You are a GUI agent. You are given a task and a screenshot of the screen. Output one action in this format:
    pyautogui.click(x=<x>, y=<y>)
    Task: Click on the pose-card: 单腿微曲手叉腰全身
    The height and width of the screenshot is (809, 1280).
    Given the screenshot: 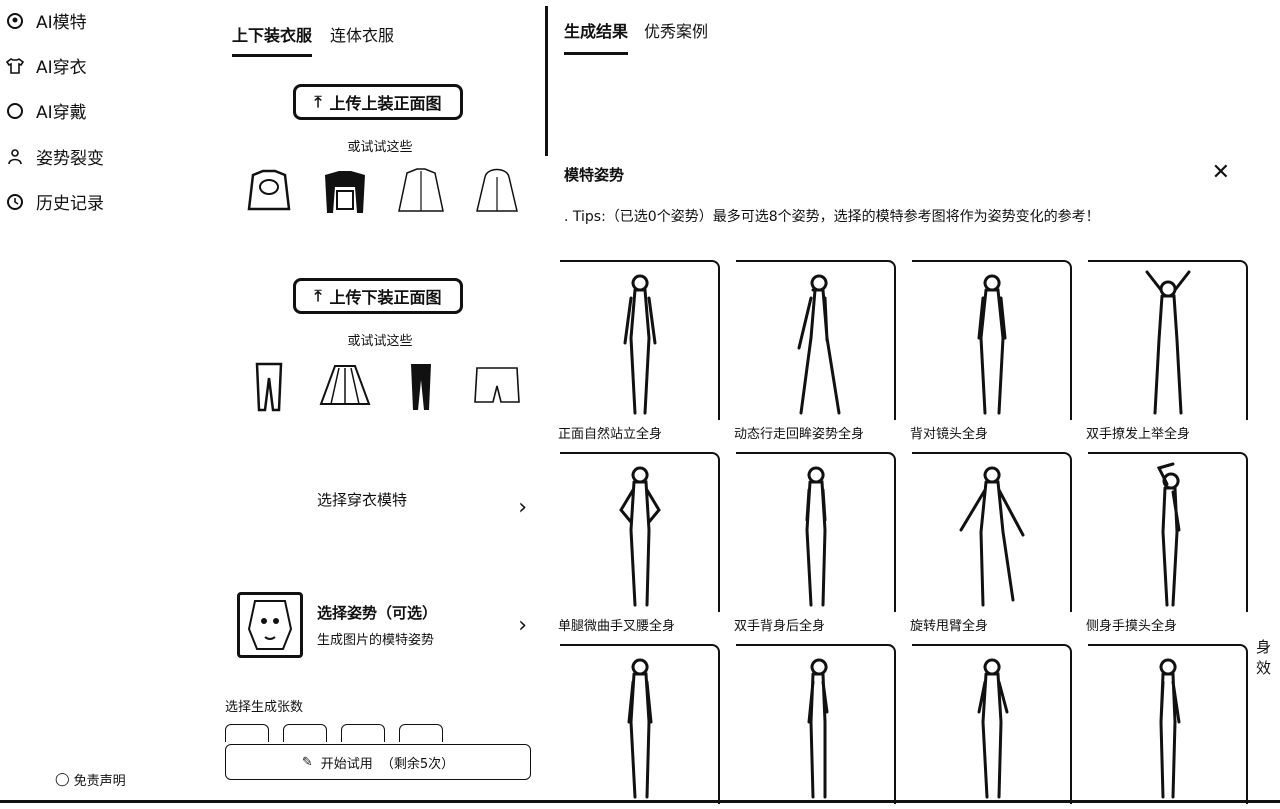 What is the action you would take?
    pyautogui.click(x=639, y=547)
    